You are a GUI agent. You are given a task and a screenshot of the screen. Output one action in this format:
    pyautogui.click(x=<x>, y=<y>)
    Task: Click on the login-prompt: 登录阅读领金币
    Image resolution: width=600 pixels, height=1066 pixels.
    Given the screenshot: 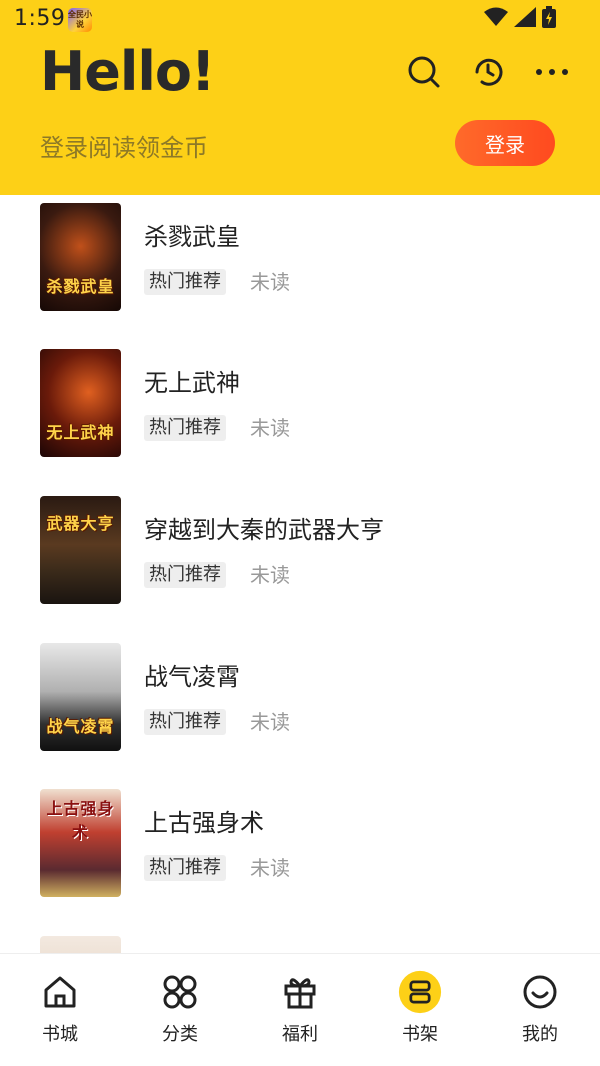 What is the action you would take?
    pyautogui.click(x=124, y=148)
    